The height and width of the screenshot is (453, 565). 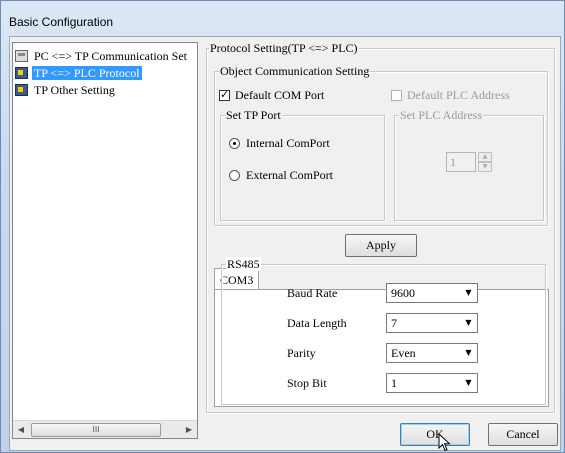 I want to click on stop-bit-label: Stop Bit, so click(x=307, y=383).